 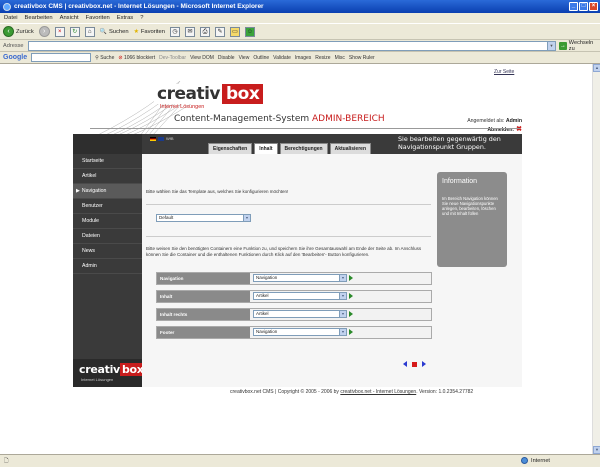 What do you see at coordinates (189, 31) in the screenshot?
I see `mail-icon: ✉` at bounding box center [189, 31].